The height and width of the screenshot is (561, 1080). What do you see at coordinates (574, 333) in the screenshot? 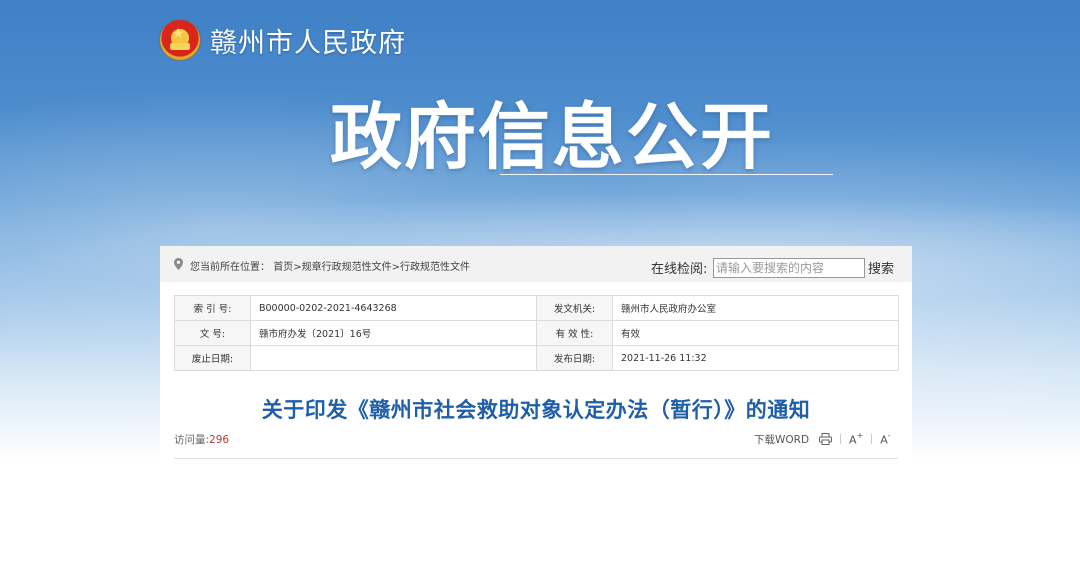
I see `validity-label: 有 效 性:` at bounding box center [574, 333].